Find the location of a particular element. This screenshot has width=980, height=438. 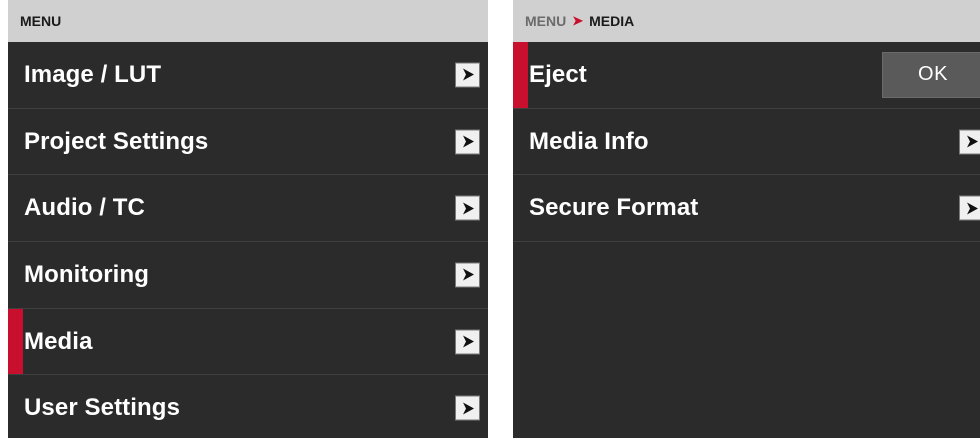

menu-header: MENU is located at coordinates (248, 21).